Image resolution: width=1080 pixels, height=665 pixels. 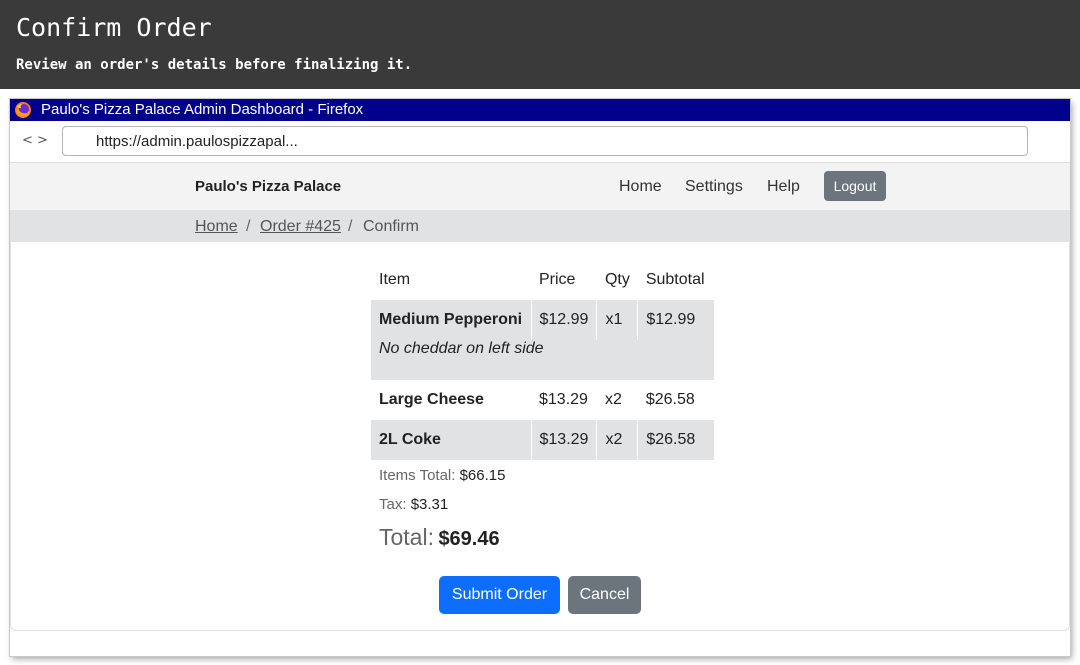 What do you see at coordinates (499, 595) in the screenshot?
I see `submit-order-button: Submit Order` at bounding box center [499, 595].